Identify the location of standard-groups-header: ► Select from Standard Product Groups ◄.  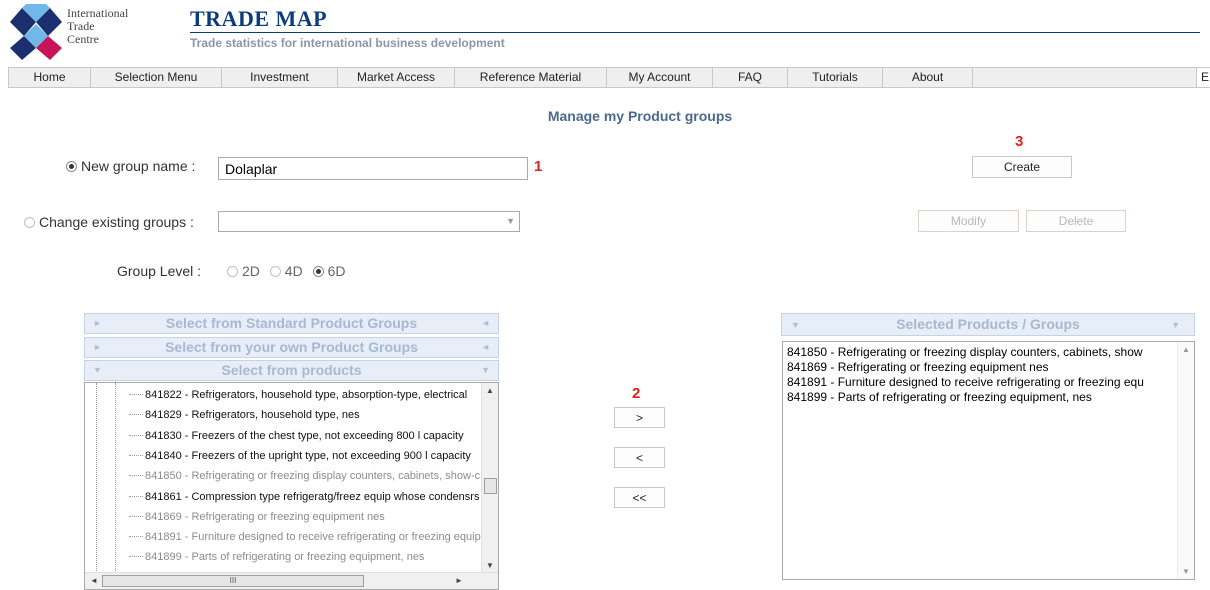
(291, 323).